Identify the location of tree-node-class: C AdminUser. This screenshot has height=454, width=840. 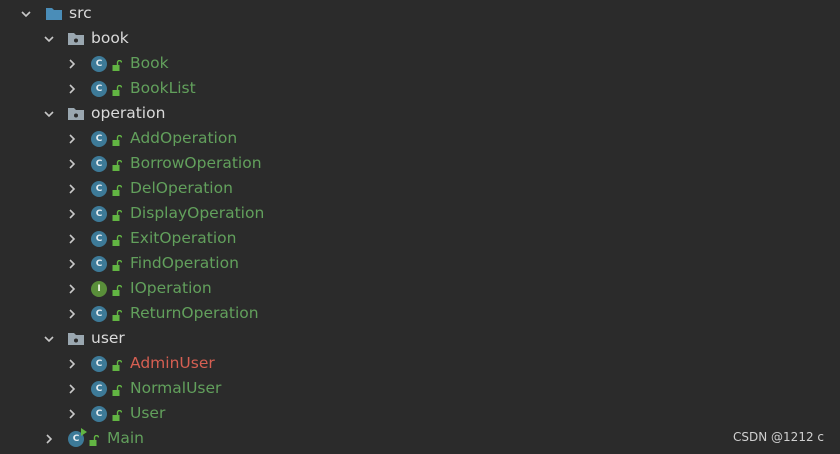
(140, 363).